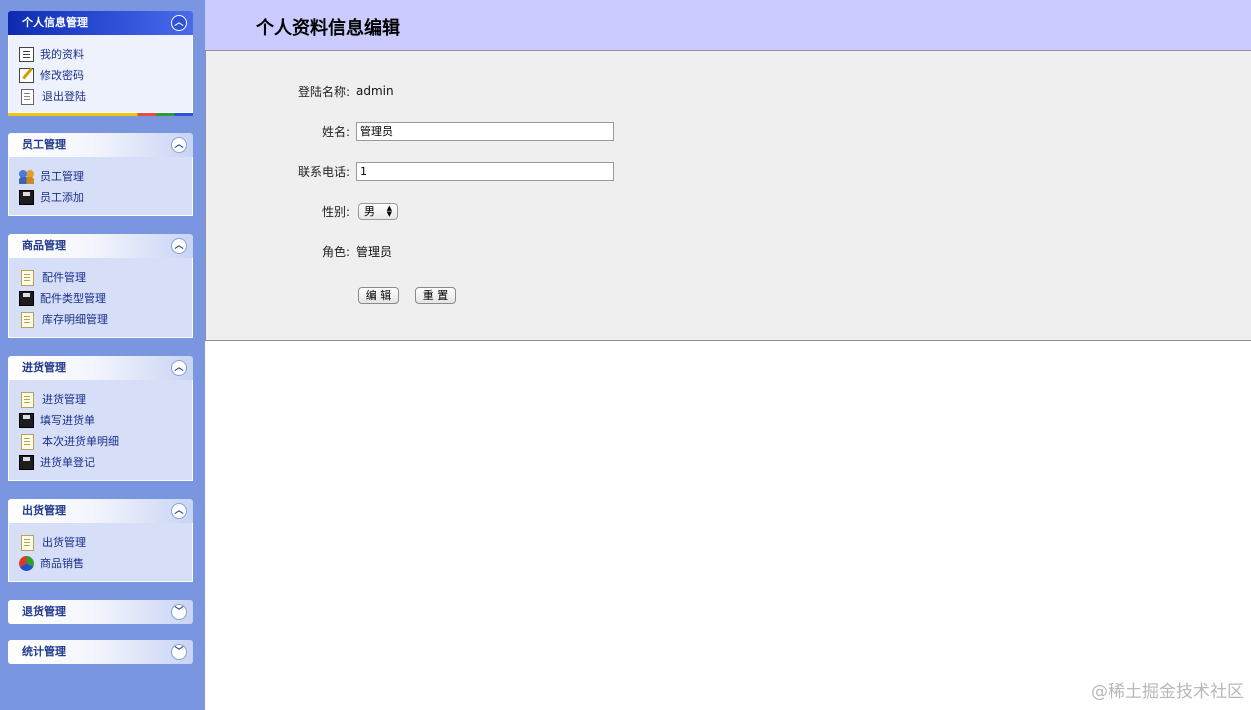 The image size is (1251, 710). I want to click on role-label: 角色:, so click(335, 251).